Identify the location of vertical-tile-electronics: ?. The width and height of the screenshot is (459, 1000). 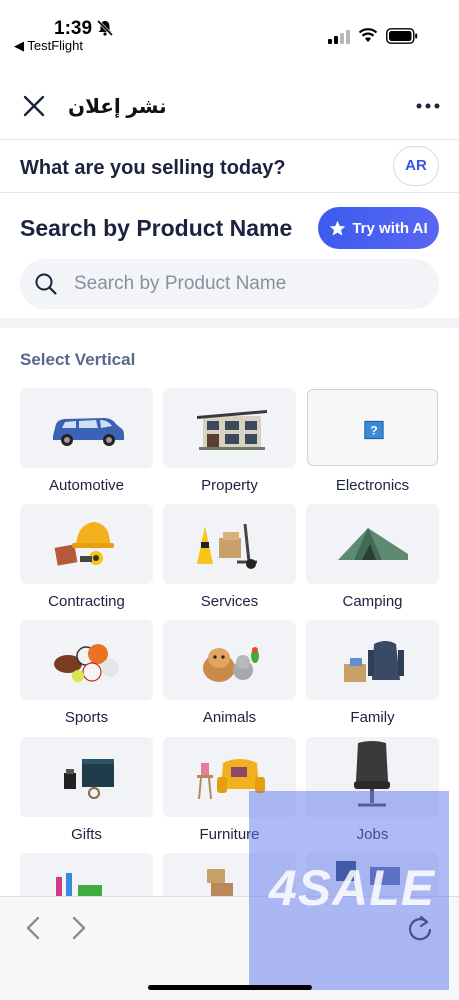
(372, 427).